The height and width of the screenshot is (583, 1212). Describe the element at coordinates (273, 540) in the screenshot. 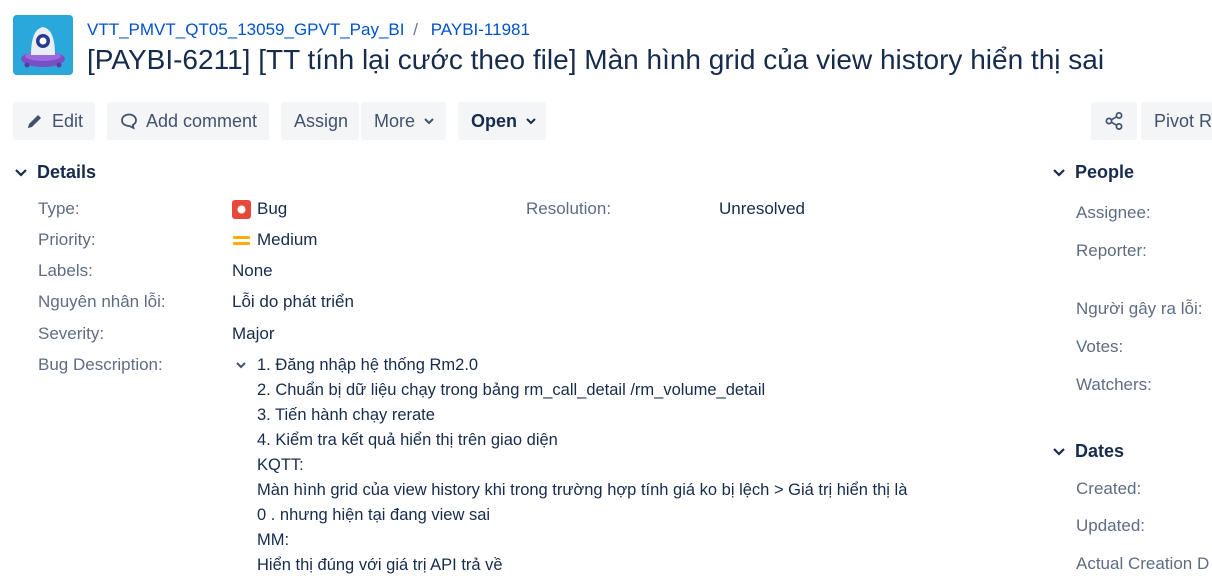

I see `description-line: MM:` at that location.